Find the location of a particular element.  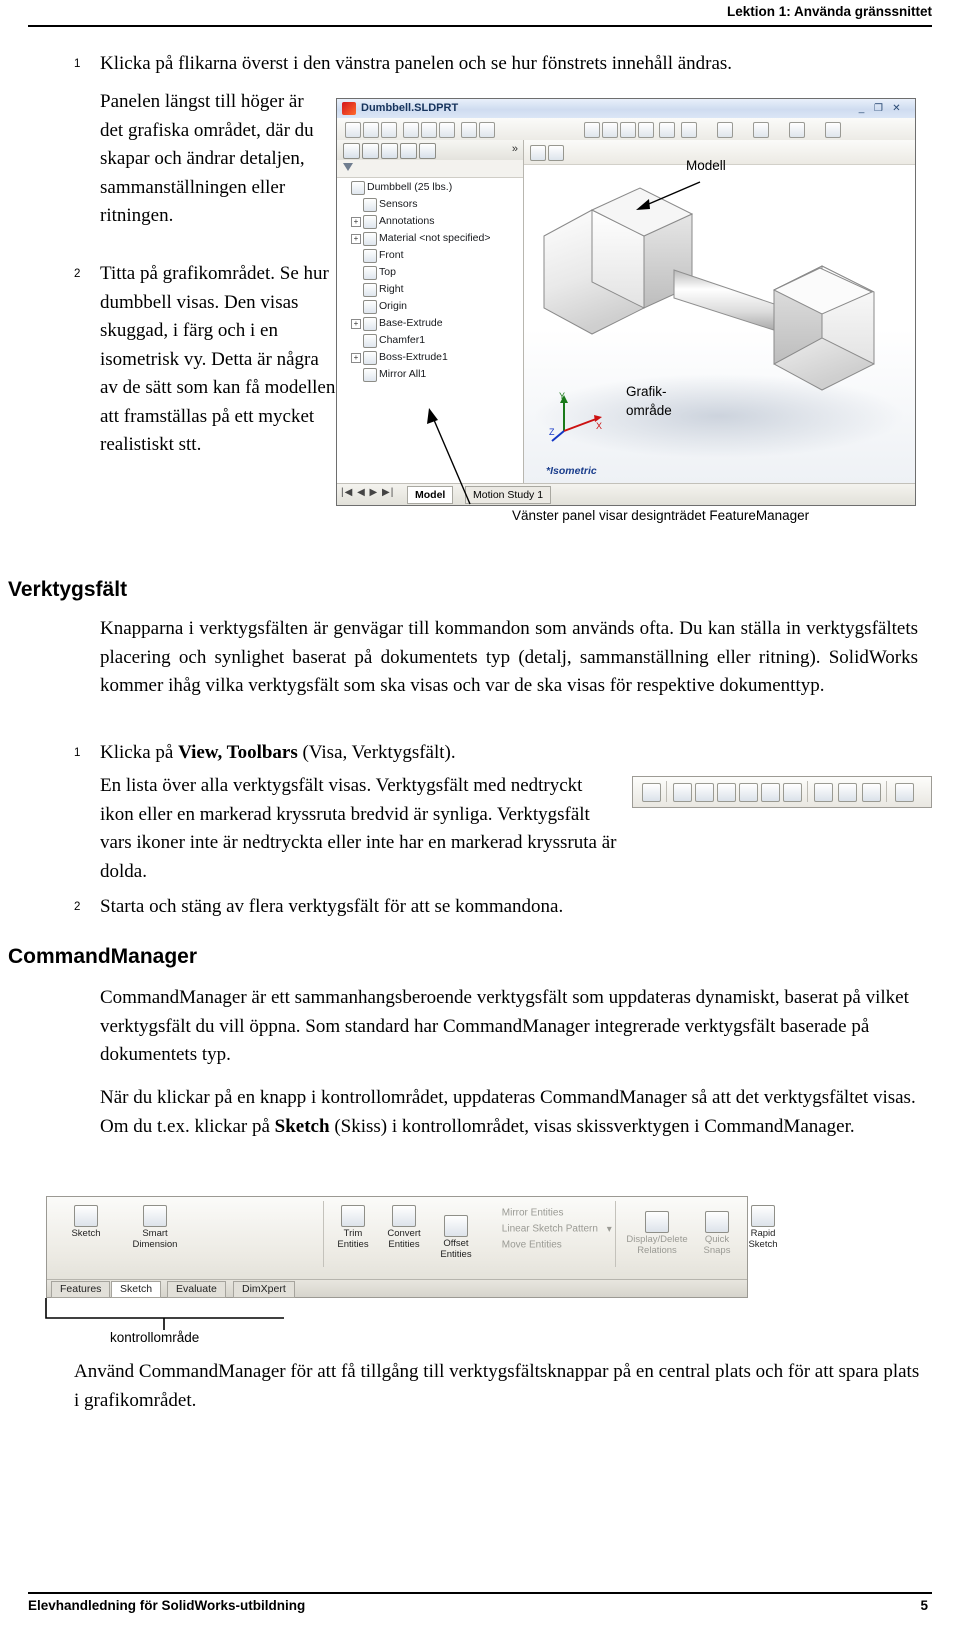

cm-button-sketch: Sketch is located at coordinates (86, 1222).